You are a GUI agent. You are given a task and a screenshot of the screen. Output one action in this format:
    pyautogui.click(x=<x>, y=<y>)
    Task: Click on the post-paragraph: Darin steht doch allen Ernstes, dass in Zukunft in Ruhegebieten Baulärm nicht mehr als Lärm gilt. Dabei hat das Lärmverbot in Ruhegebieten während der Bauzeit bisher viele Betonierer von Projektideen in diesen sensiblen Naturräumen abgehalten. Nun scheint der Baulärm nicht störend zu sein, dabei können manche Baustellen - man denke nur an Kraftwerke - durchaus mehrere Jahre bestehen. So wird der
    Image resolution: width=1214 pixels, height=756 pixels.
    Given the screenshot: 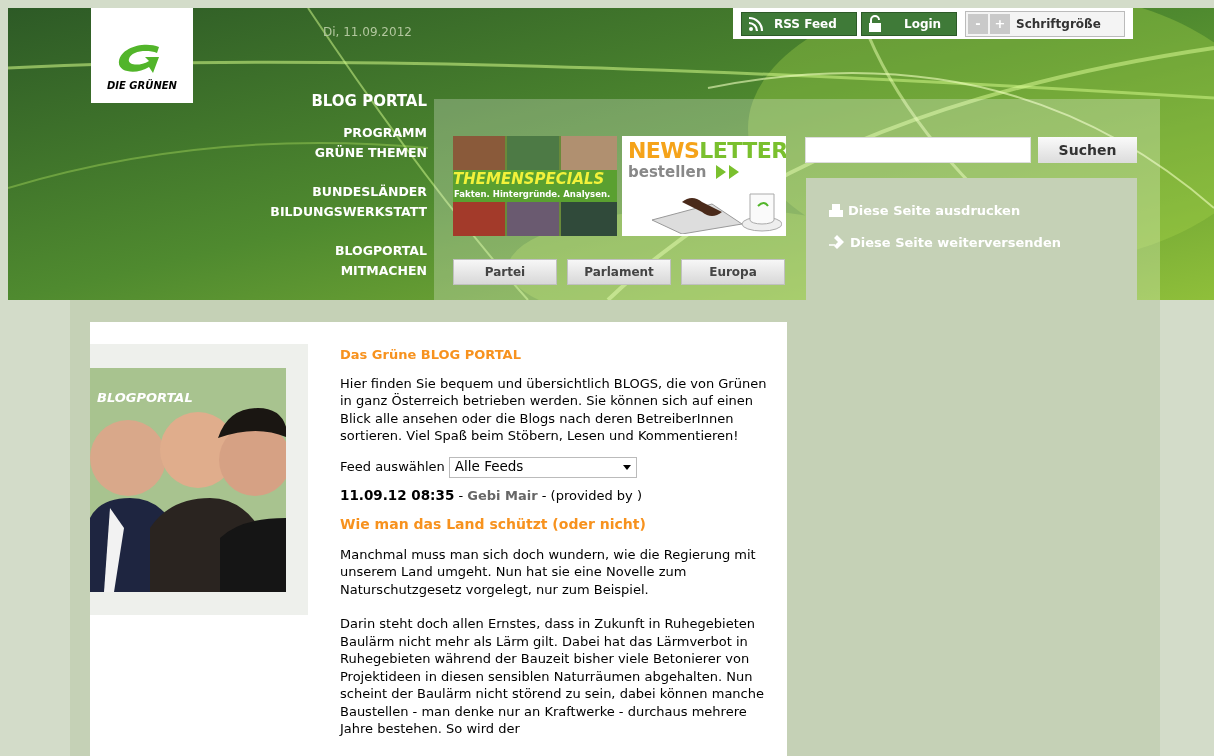 What is the action you would take?
    pyautogui.click(x=552, y=676)
    